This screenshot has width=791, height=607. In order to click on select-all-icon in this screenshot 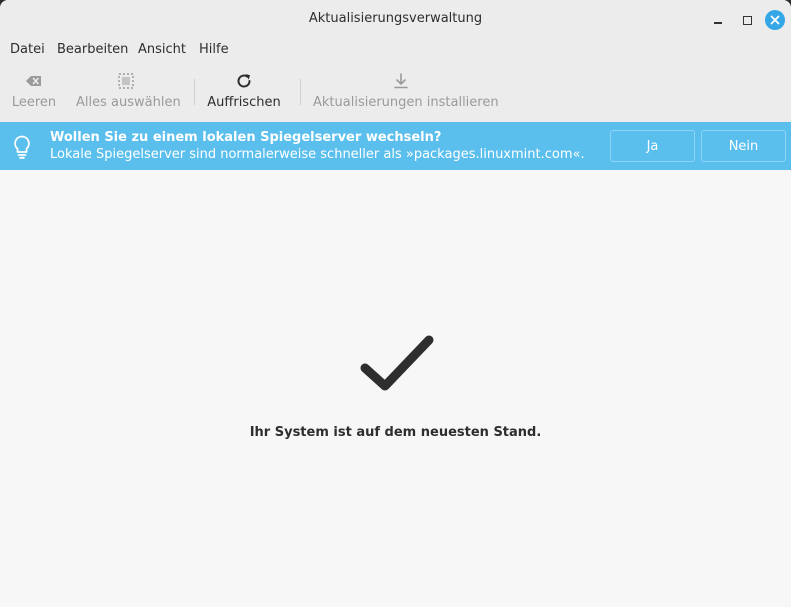, I will do `click(126, 81)`.